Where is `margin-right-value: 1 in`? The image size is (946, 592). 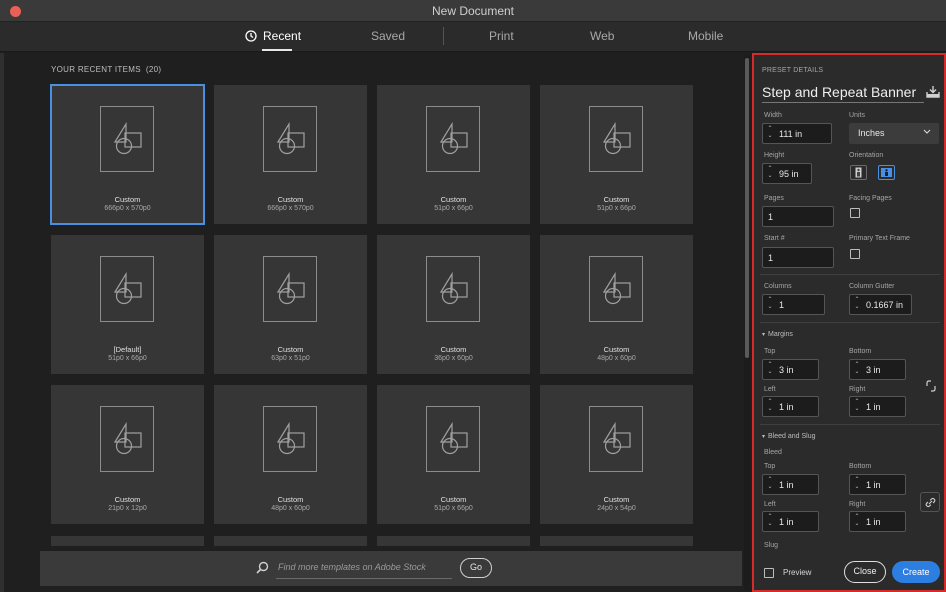 margin-right-value: 1 in is located at coordinates (873, 407).